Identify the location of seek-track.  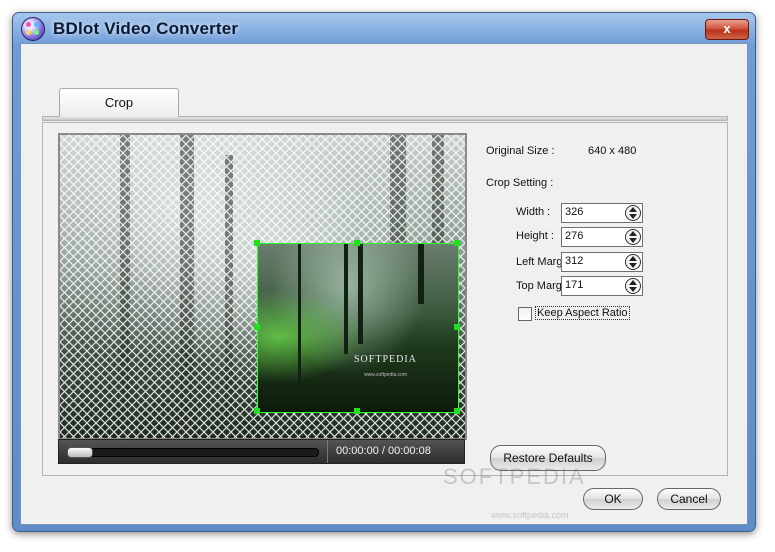
(193, 452).